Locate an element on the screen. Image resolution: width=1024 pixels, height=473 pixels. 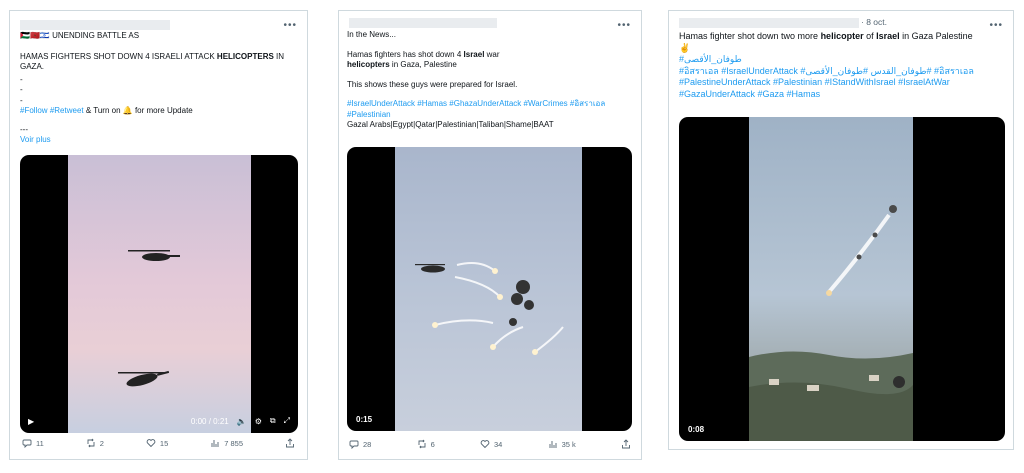
video-controls: ▶ 0:00 / 0:21 🔈 ⚙ ⧉ ⤢ is located at coordinates (159, 421).